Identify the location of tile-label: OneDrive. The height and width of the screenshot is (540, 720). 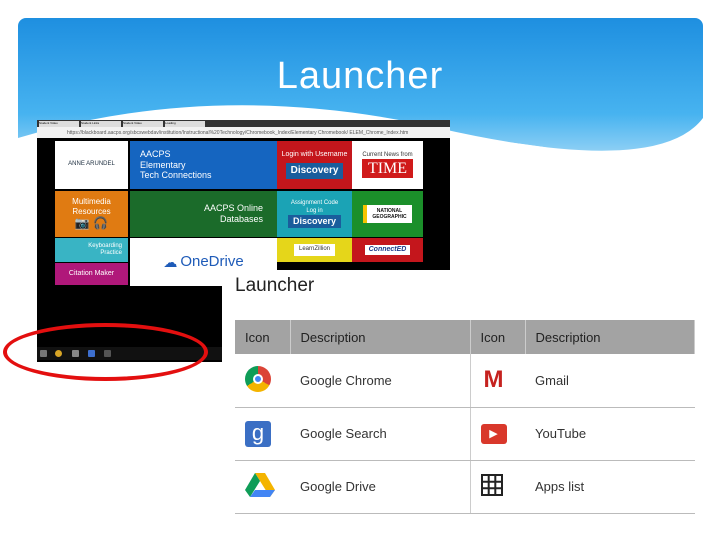
(212, 261).